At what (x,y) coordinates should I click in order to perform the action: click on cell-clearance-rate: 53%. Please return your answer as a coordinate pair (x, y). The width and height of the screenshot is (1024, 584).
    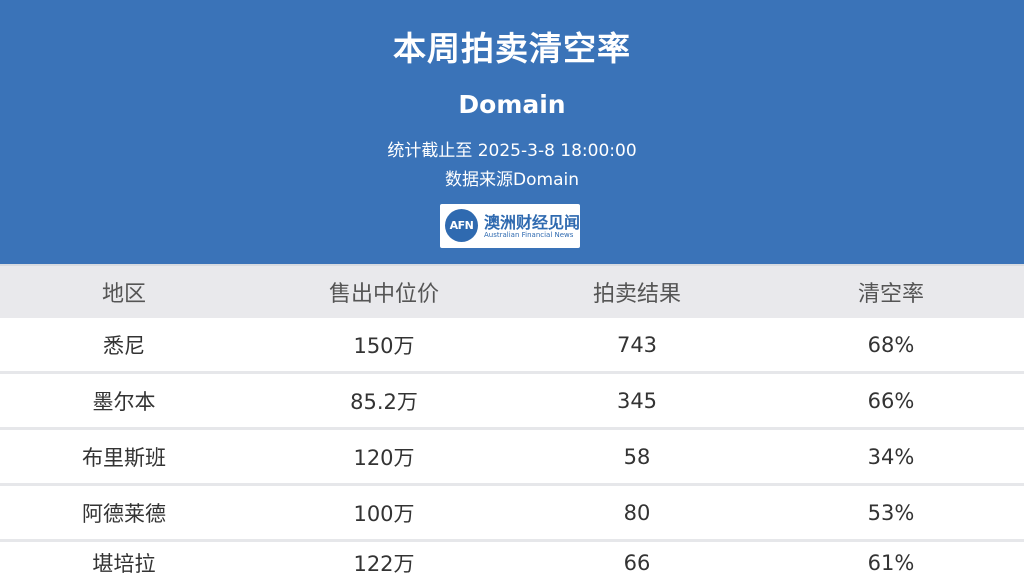
    Looking at the image, I should click on (891, 512).